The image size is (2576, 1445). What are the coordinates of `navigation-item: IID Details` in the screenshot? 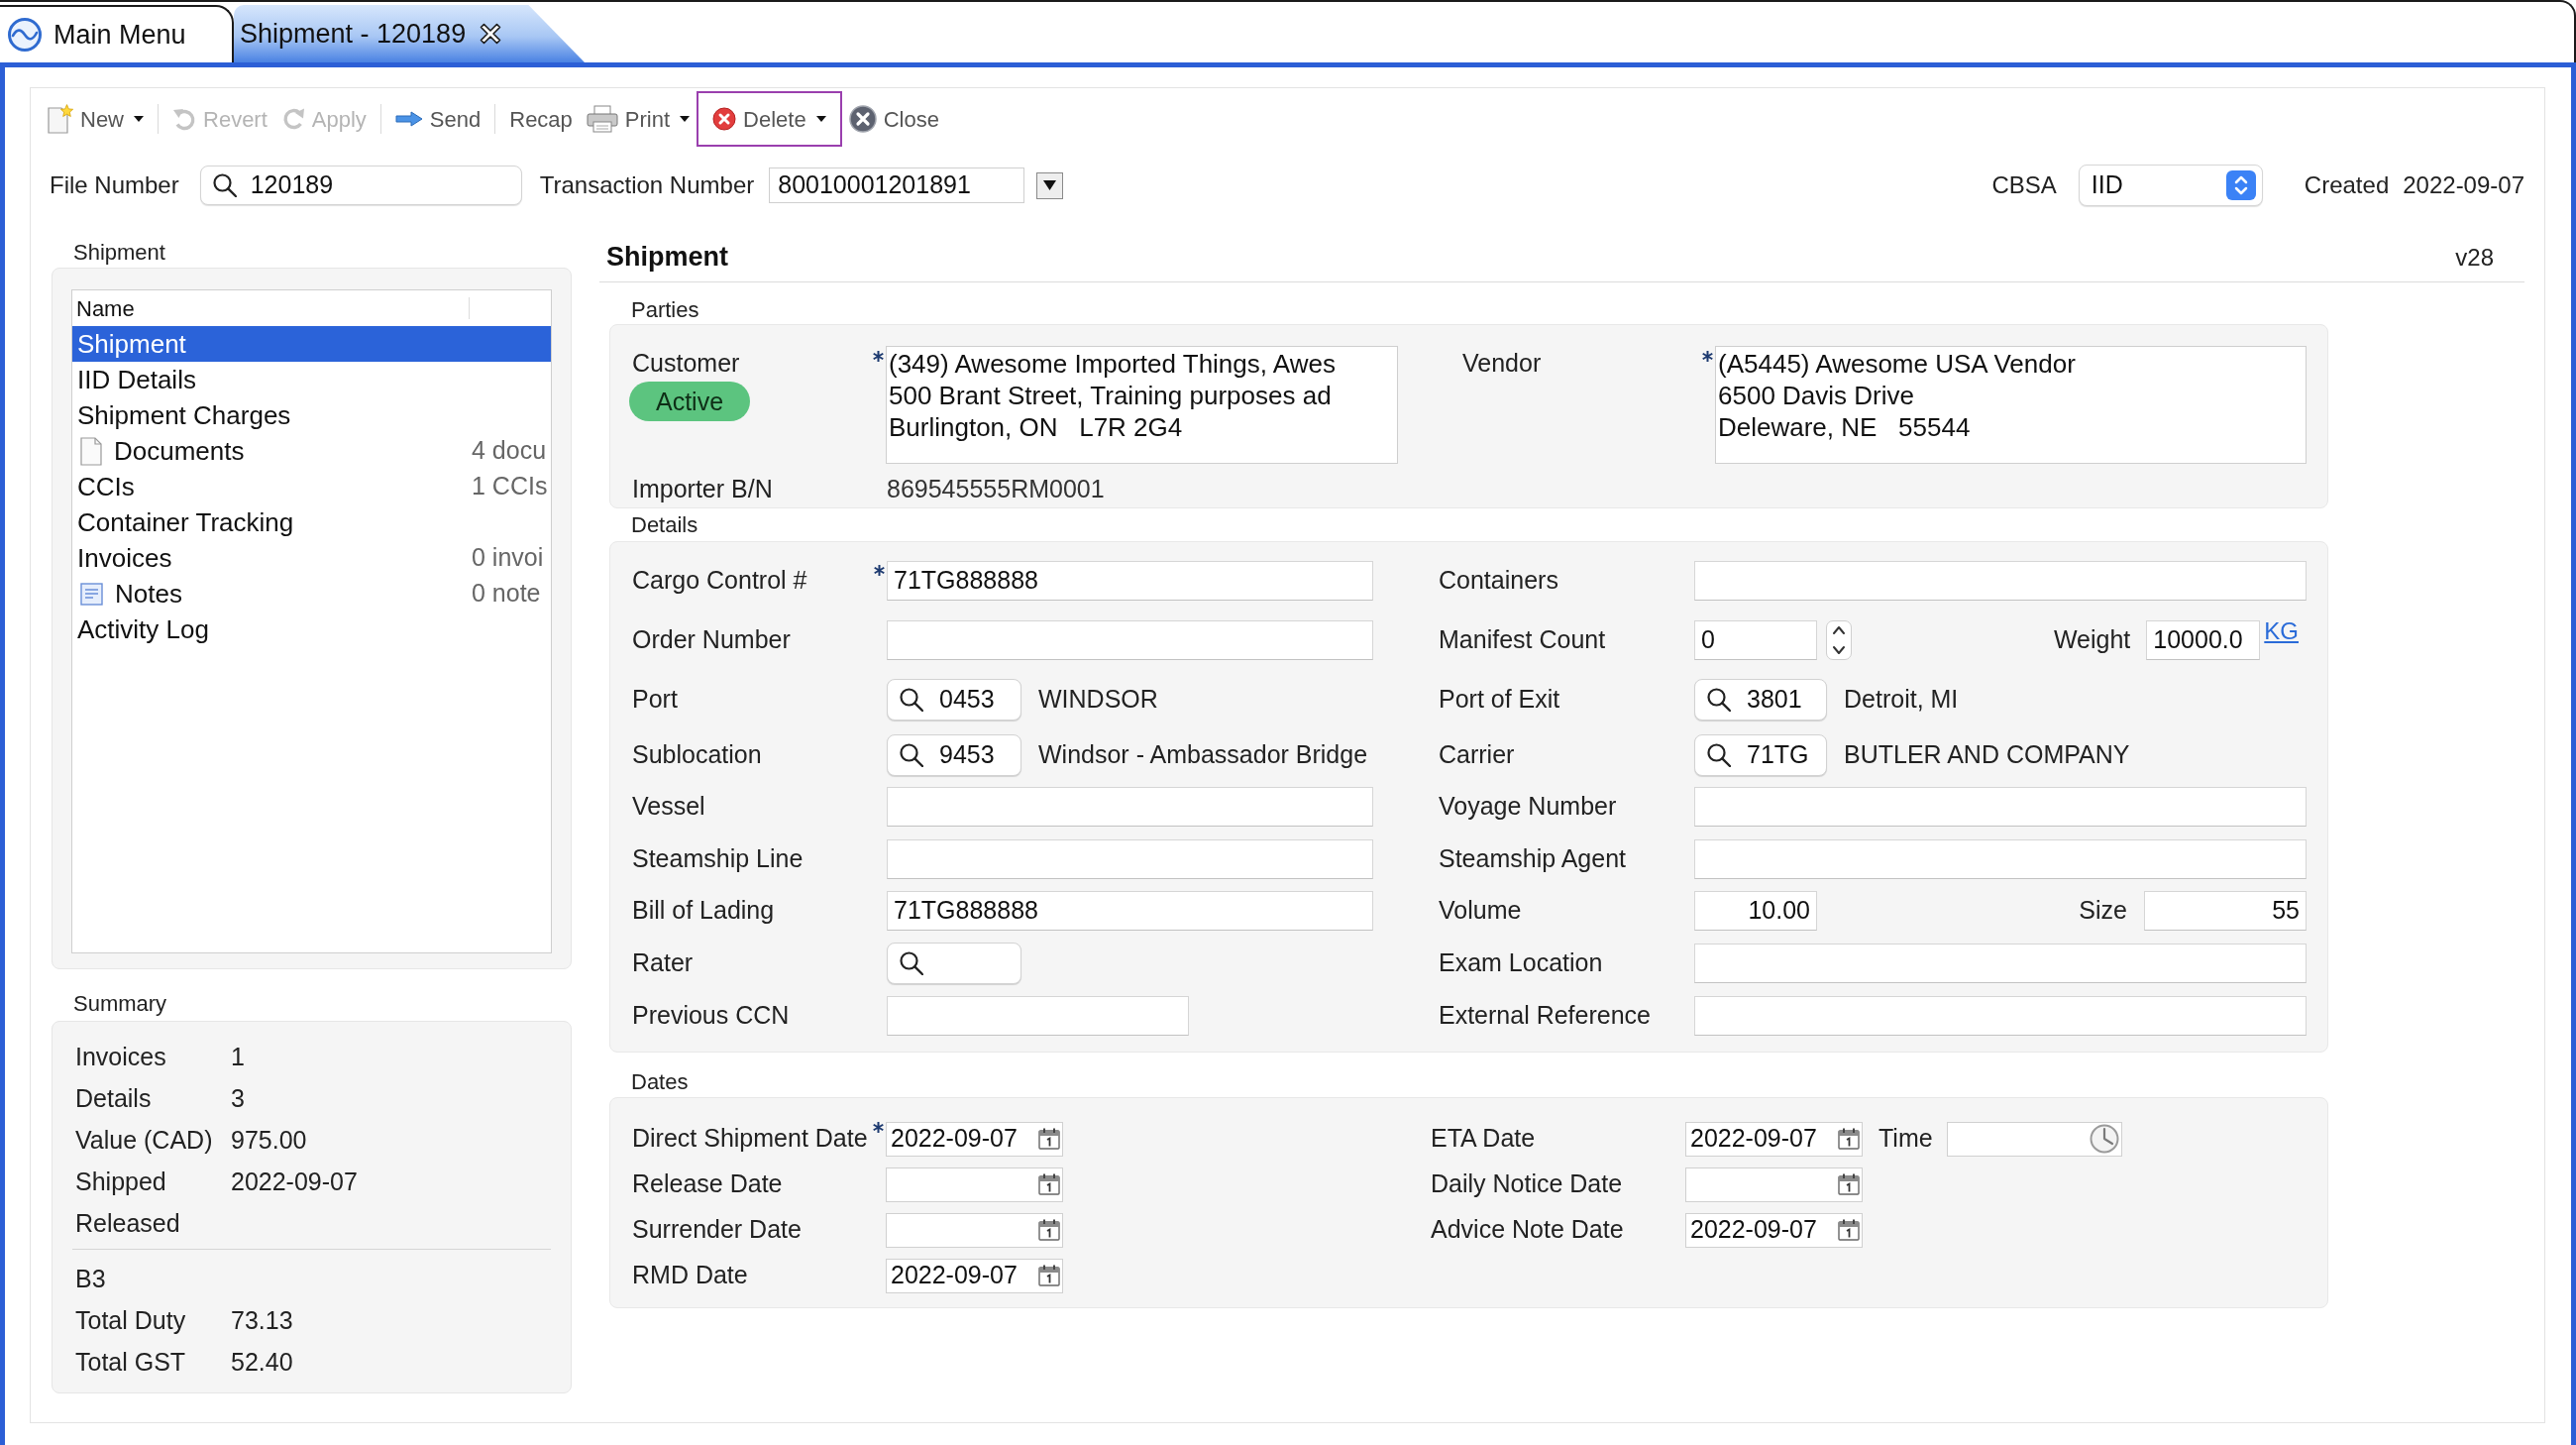 It's located at (311, 379).